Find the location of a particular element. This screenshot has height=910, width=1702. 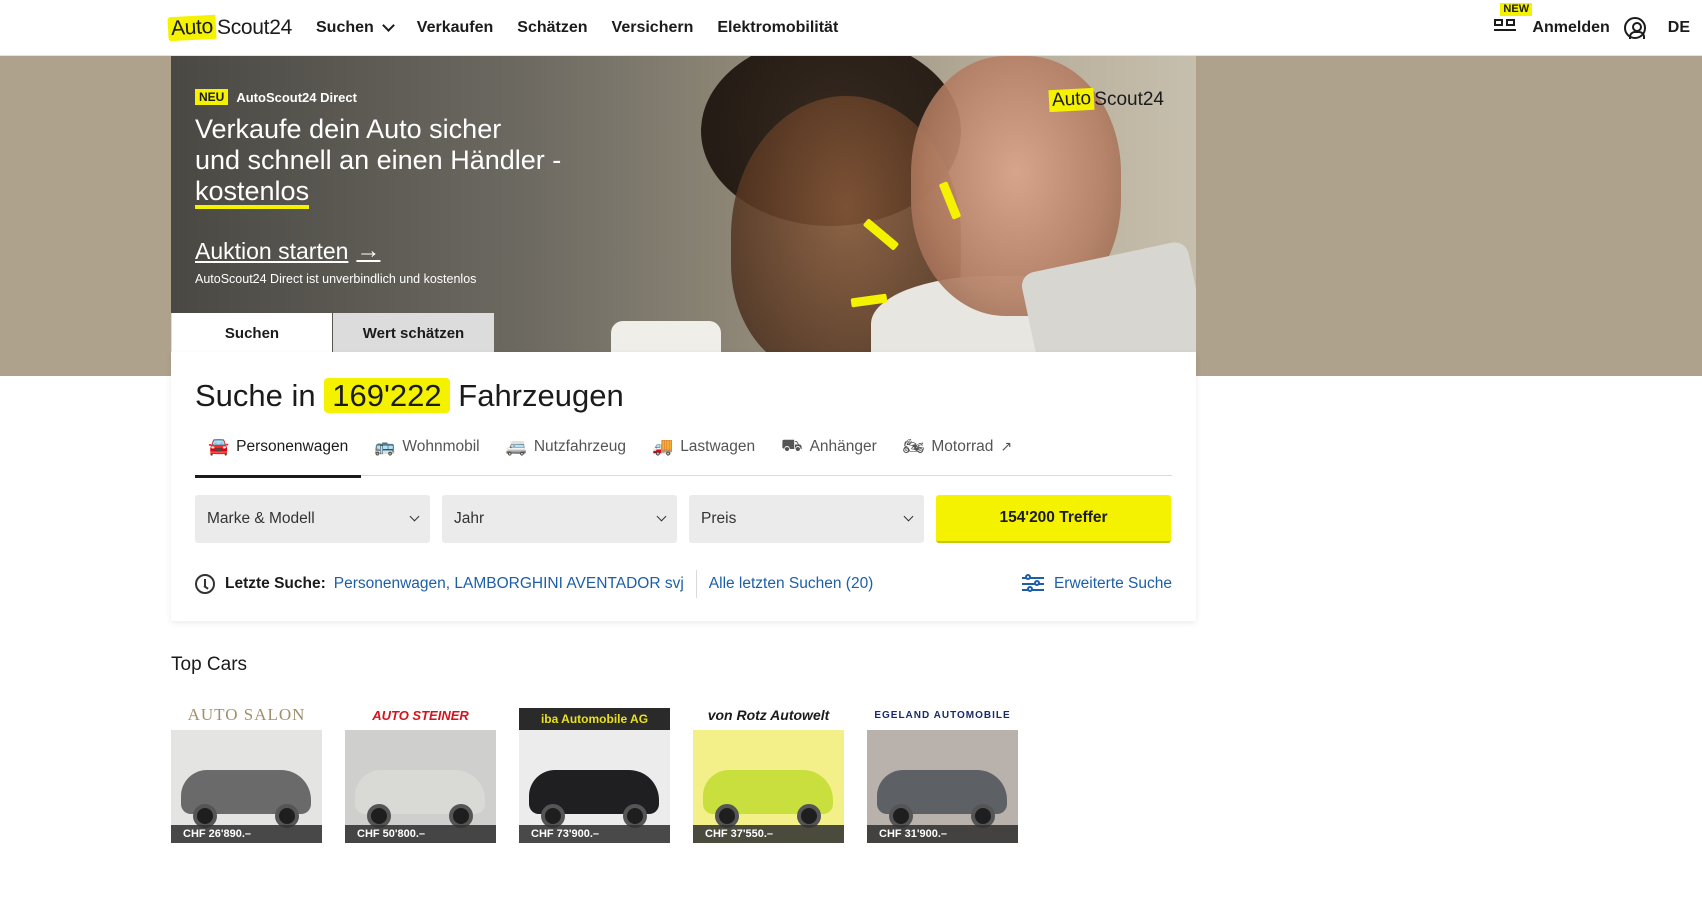

recent-search-link: Personenwagen, LAMBORGHINI AVENTADOR svj is located at coordinates (509, 584).